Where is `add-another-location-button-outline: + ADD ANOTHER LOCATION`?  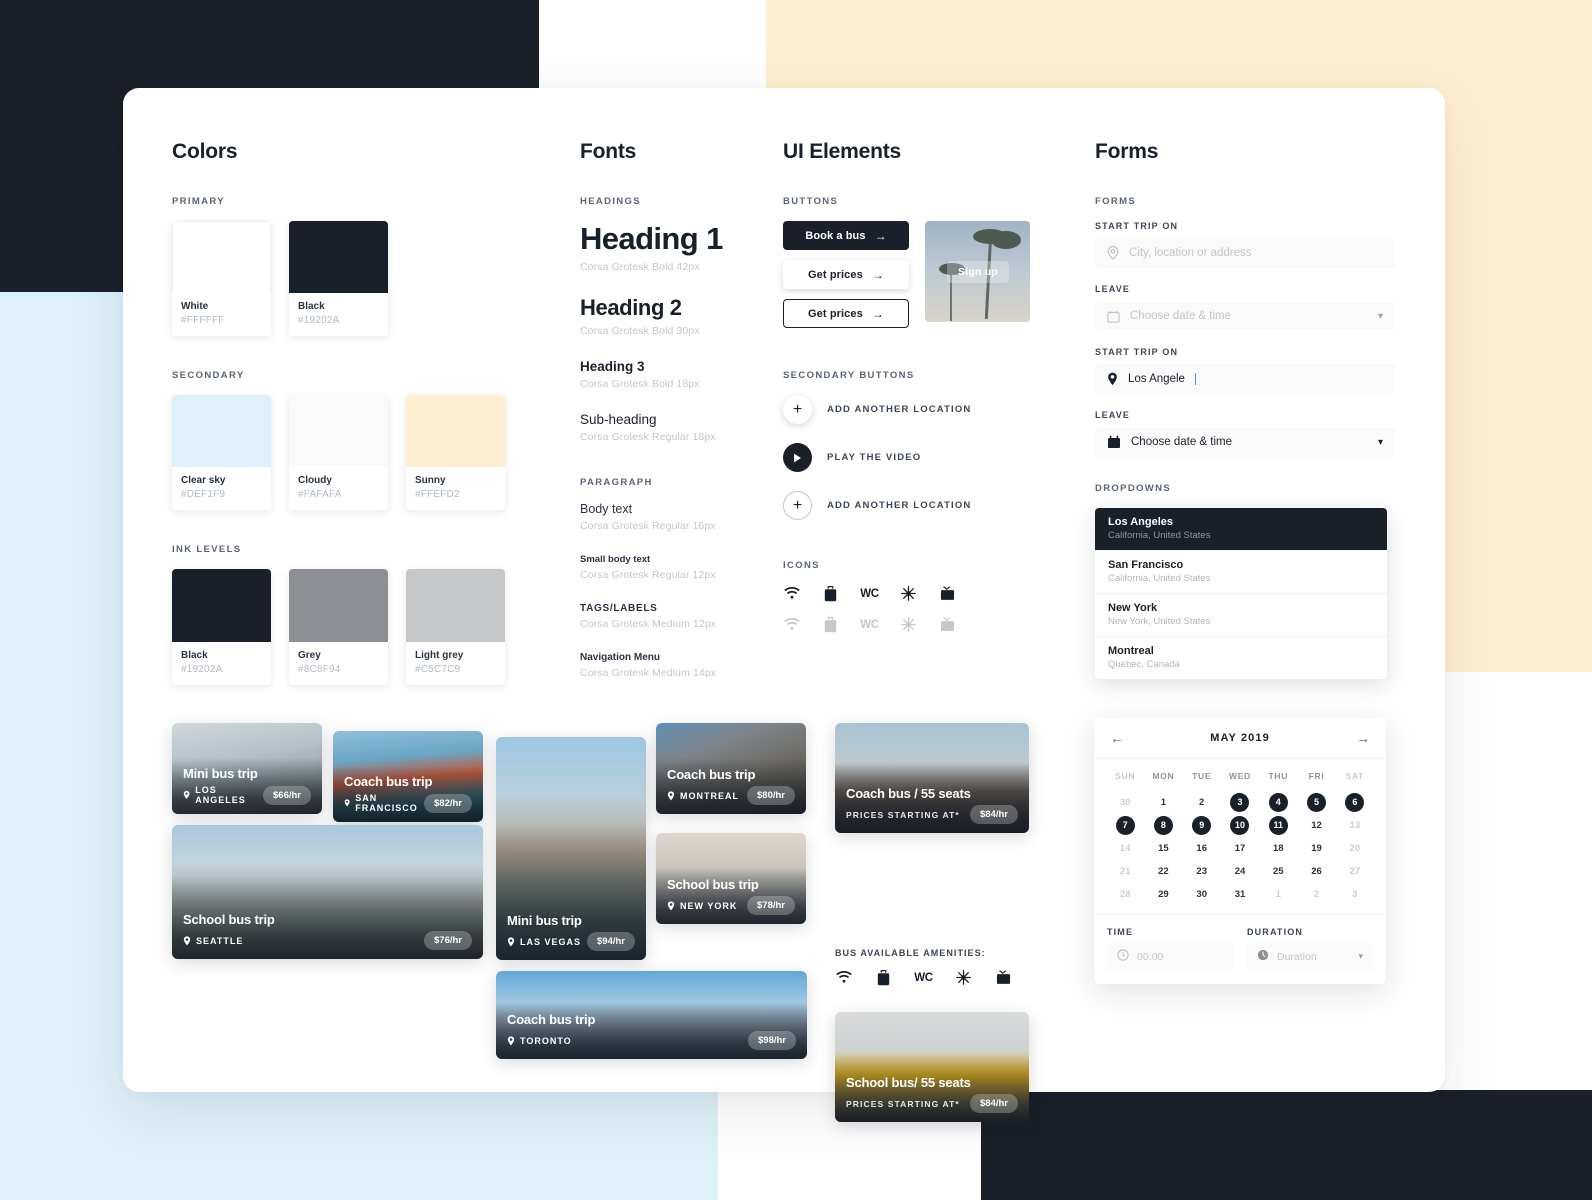
add-another-location-button-outline: + ADD ANOTHER LOCATION is located at coordinates (933, 505).